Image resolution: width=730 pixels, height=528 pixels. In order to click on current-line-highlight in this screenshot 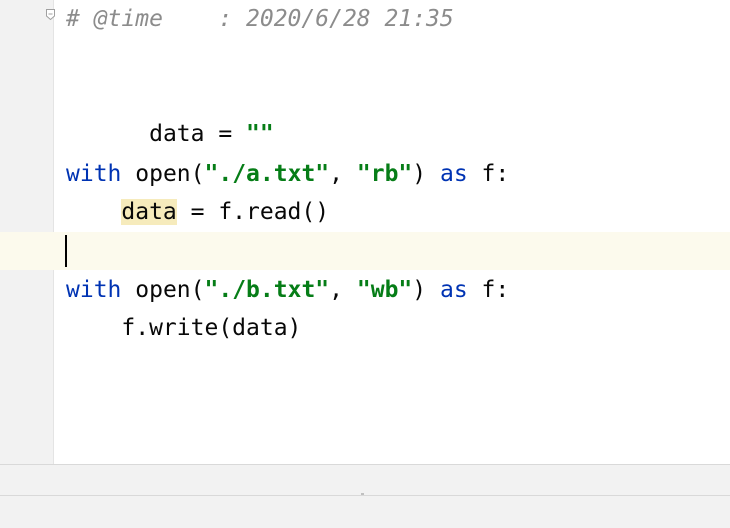, I will do `click(365, 251)`.